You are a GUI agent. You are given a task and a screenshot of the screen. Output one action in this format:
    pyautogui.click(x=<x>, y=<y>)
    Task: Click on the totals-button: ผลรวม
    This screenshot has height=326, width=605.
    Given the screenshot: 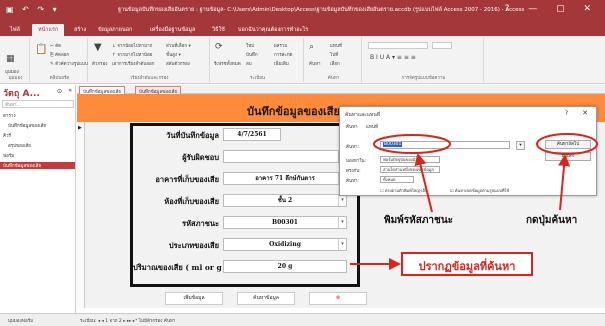 What is the action you would take?
    pyautogui.click(x=280, y=45)
    